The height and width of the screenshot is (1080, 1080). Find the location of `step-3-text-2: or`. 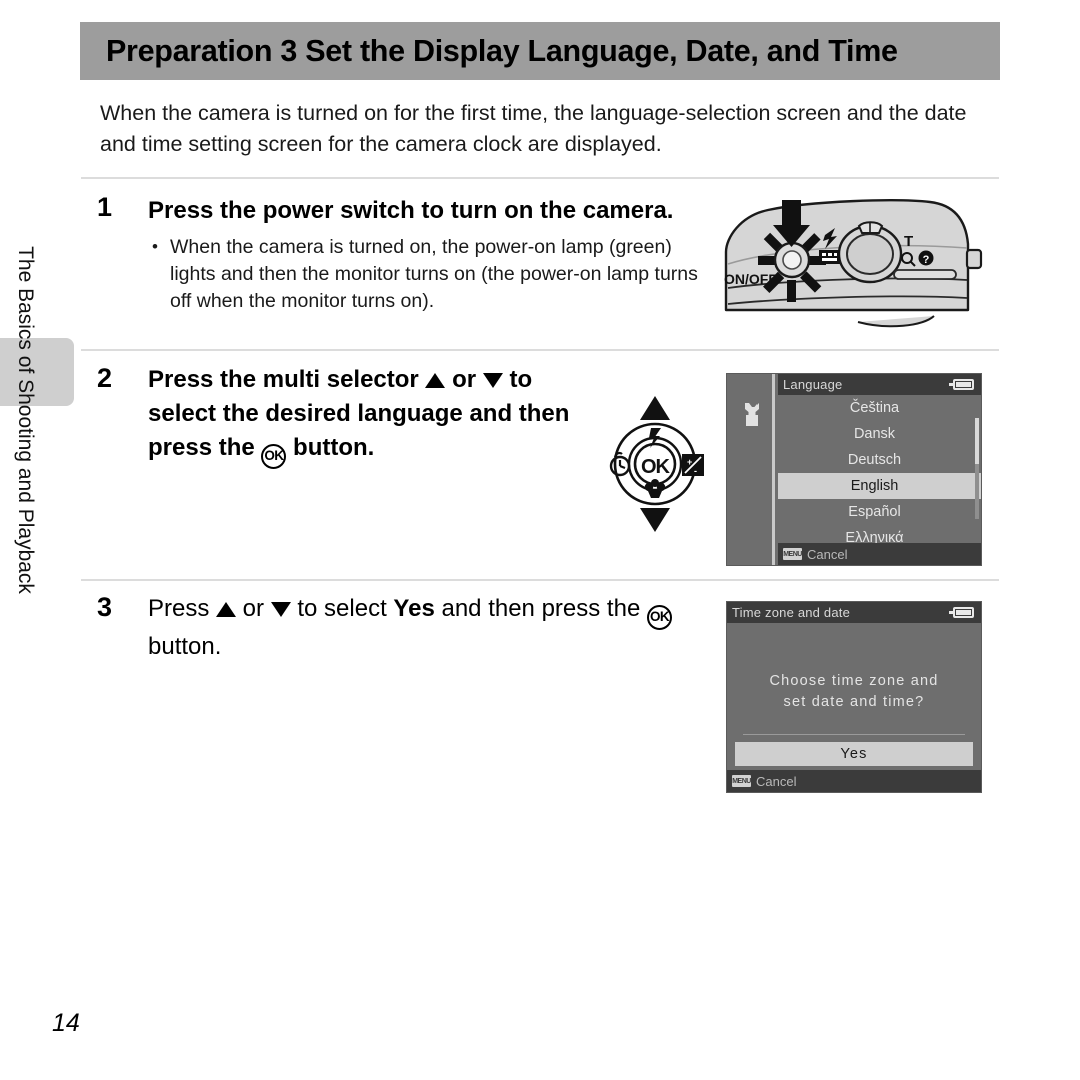

step-3-text-2: or is located at coordinates (253, 608).